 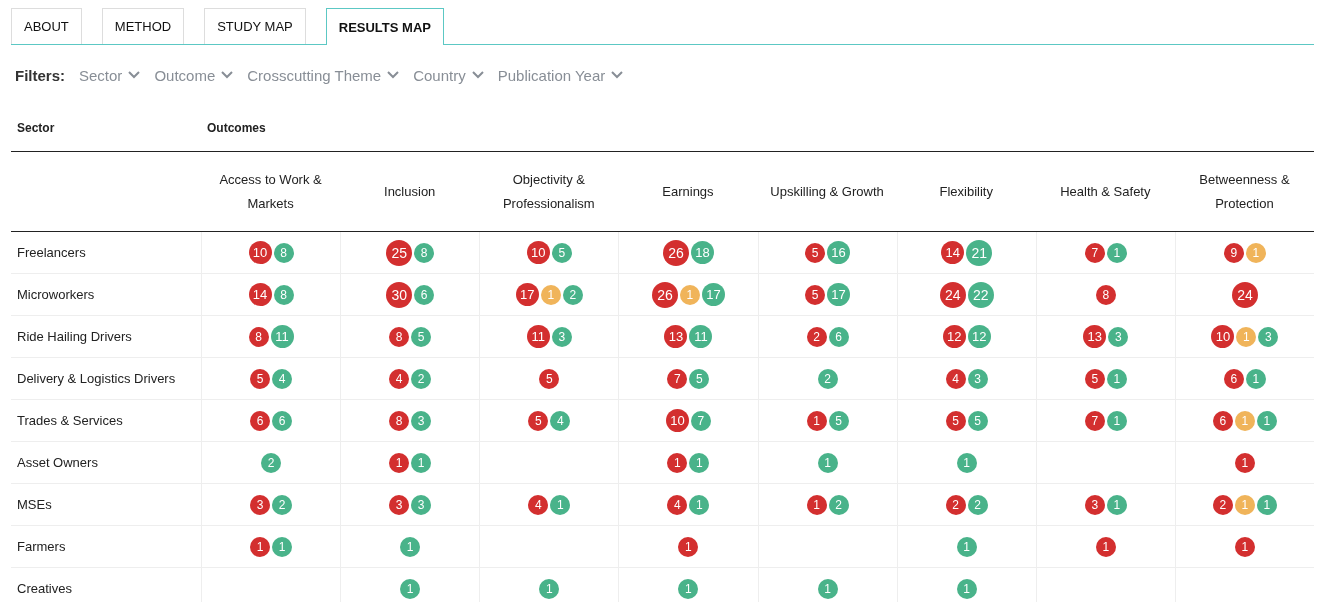 What do you see at coordinates (185, 75) in the screenshot?
I see `filter-dropdown: Outcome` at bounding box center [185, 75].